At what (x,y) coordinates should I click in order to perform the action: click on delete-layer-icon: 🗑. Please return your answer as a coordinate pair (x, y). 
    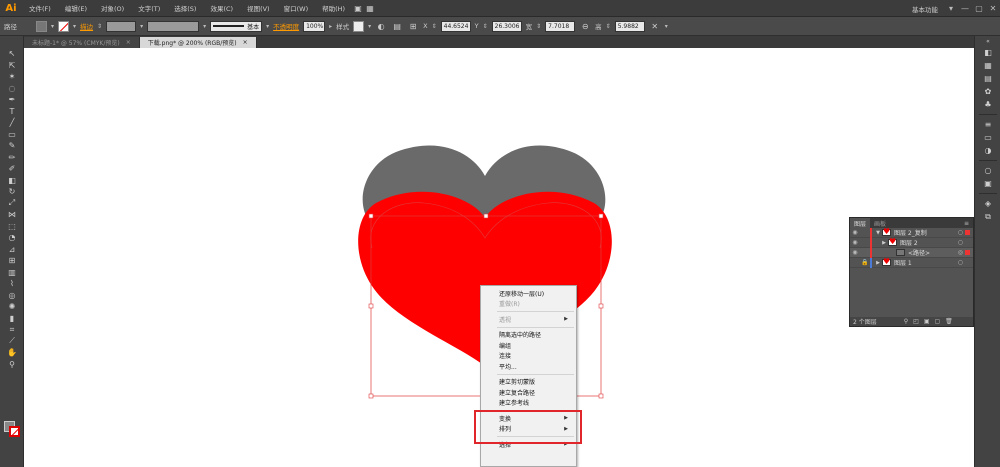
    Looking at the image, I should click on (949, 321).